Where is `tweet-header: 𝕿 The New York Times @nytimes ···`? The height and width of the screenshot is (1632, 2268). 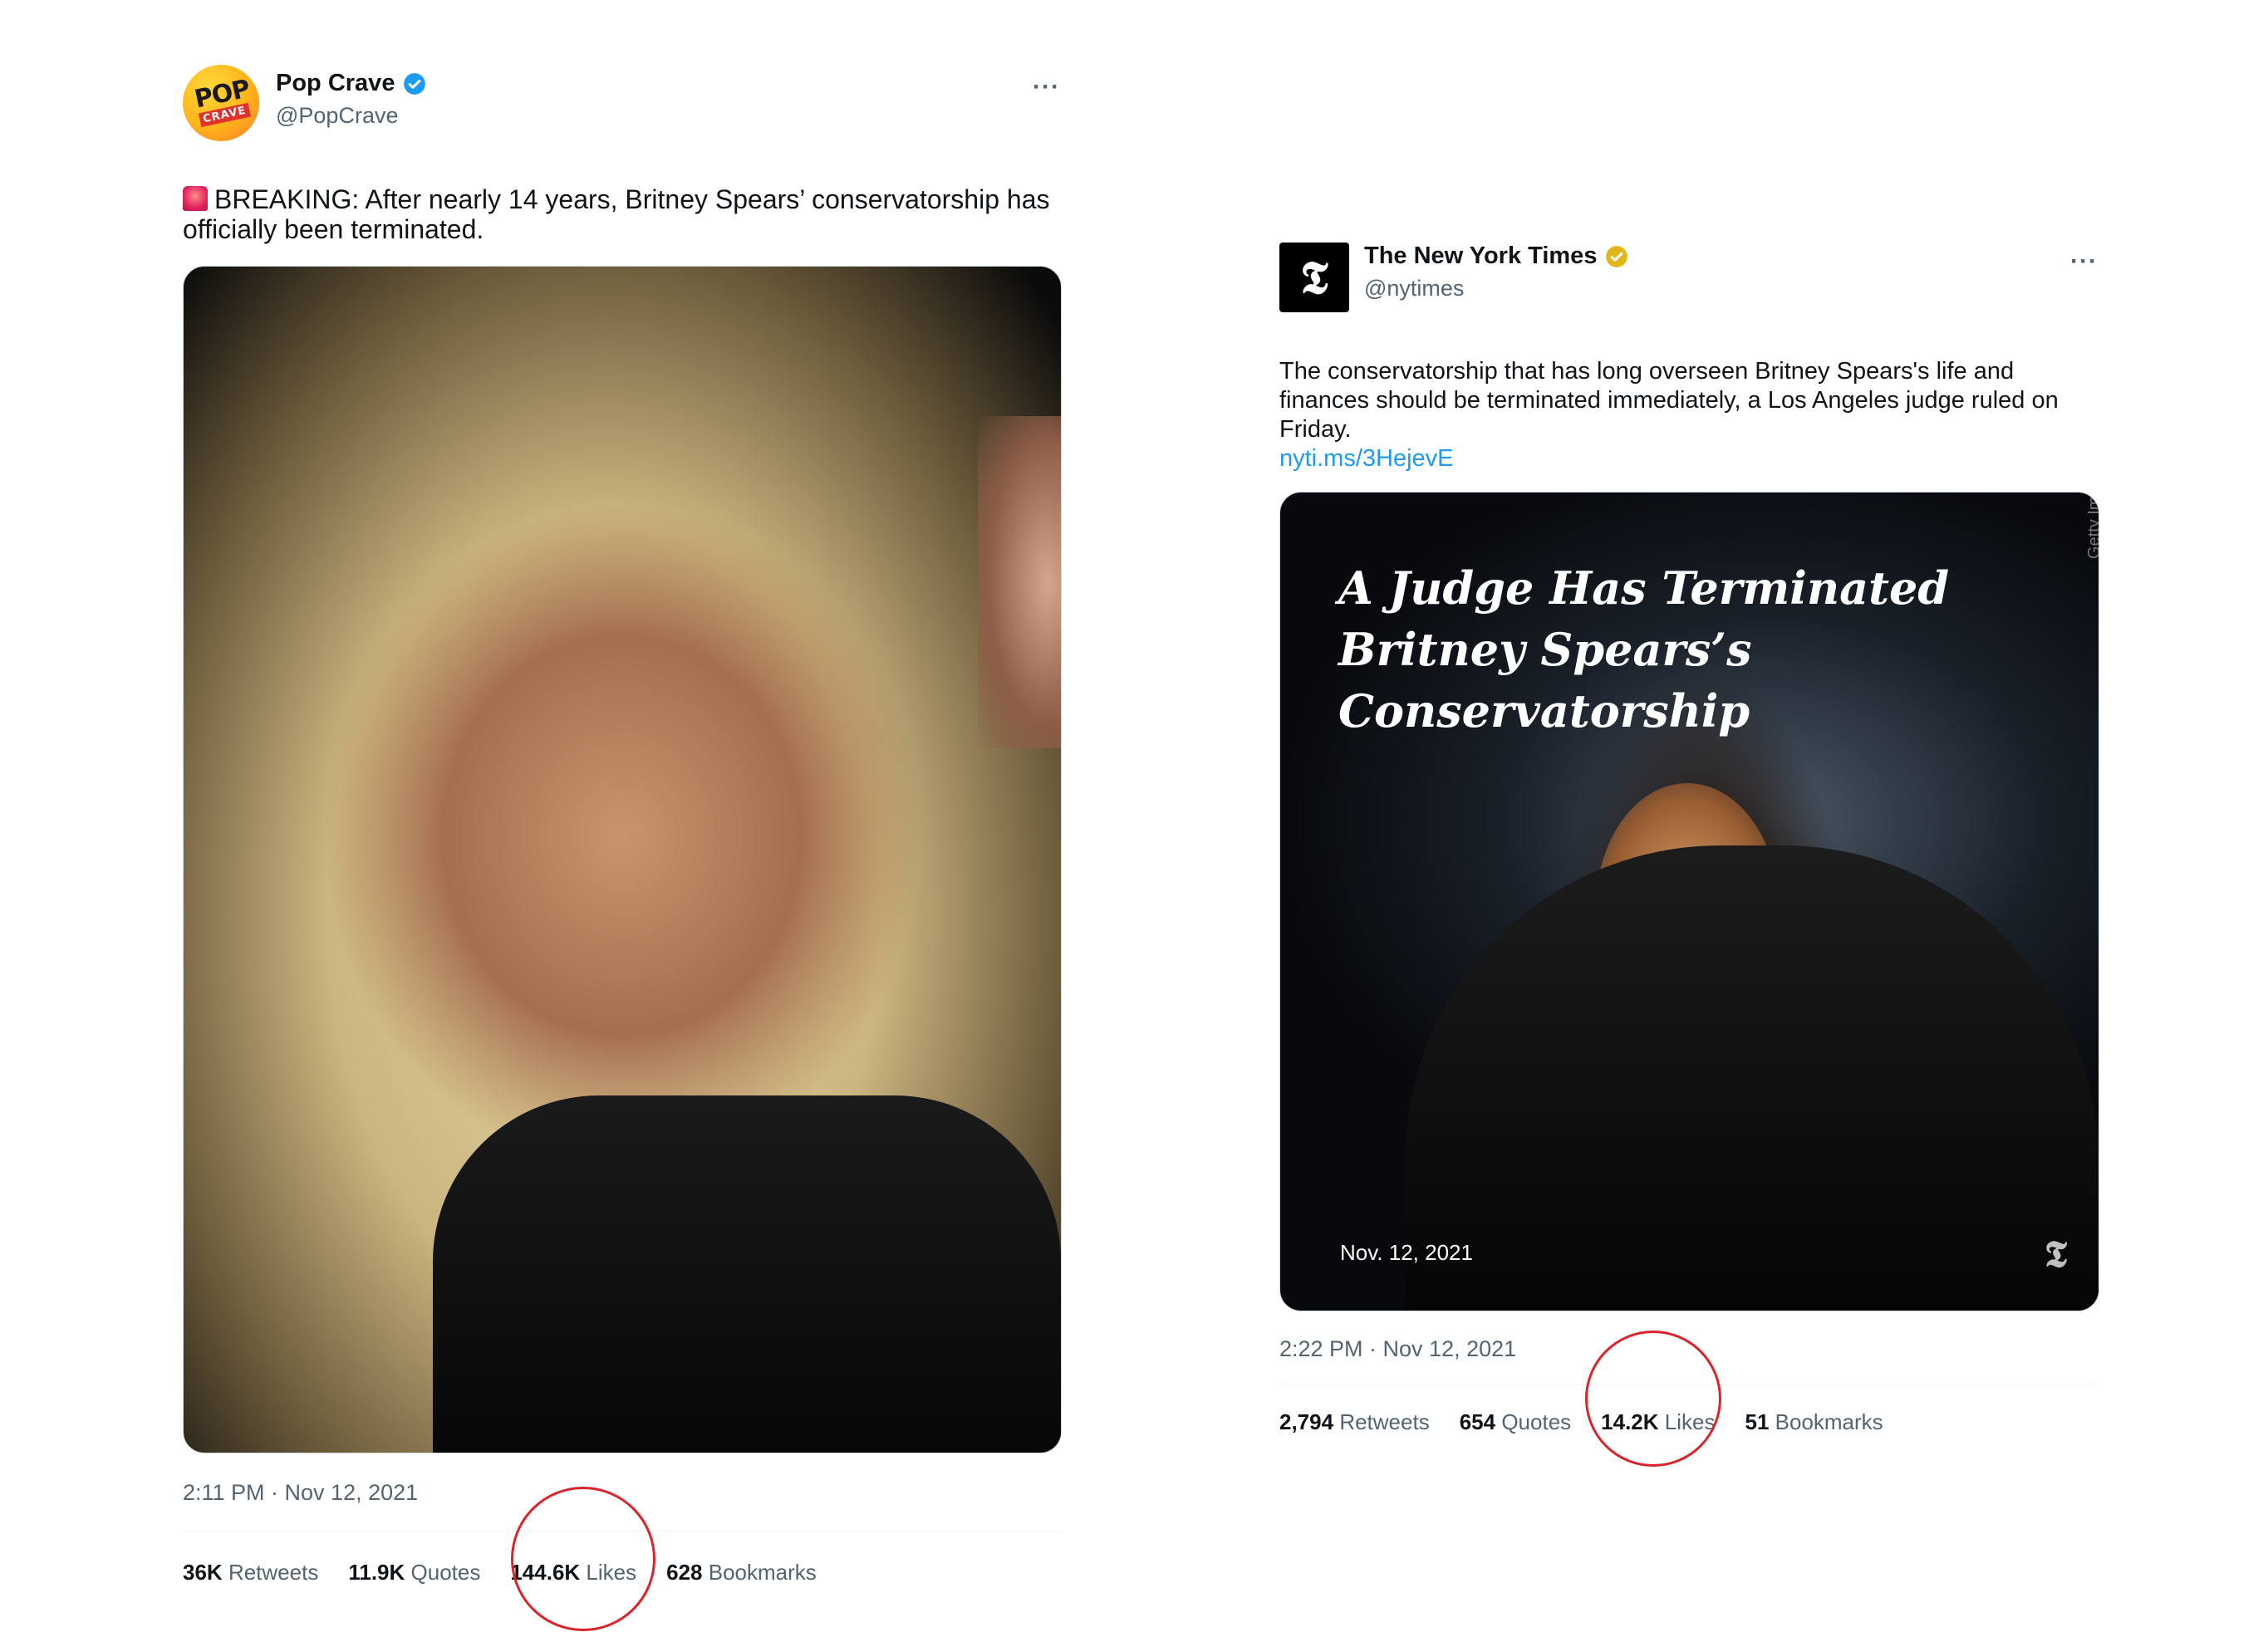 tweet-header: 𝕿 The New York Times @nytimes ··· is located at coordinates (1688, 280).